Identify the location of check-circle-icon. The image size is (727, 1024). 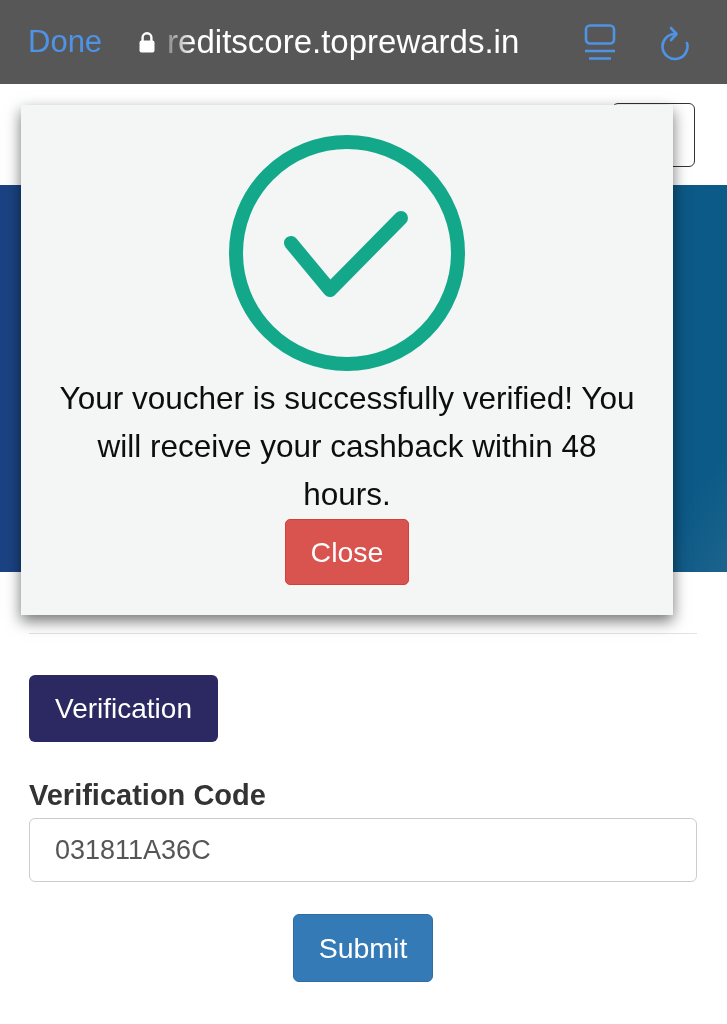
(347, 253).